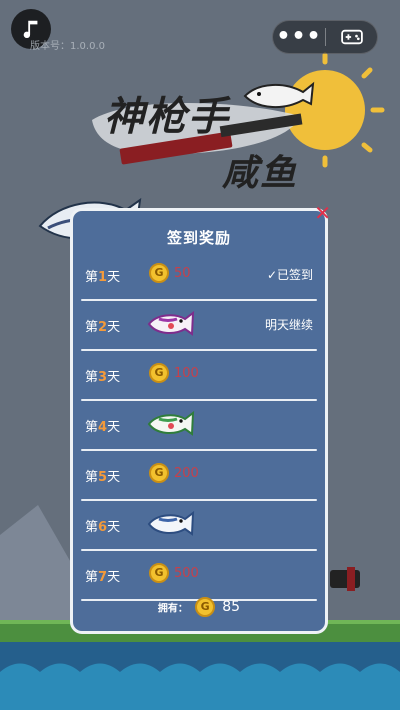  Describe the element at coordinates (199, 426) in the screenshot. I see `reward-row-day-4: 第4天` at that location.